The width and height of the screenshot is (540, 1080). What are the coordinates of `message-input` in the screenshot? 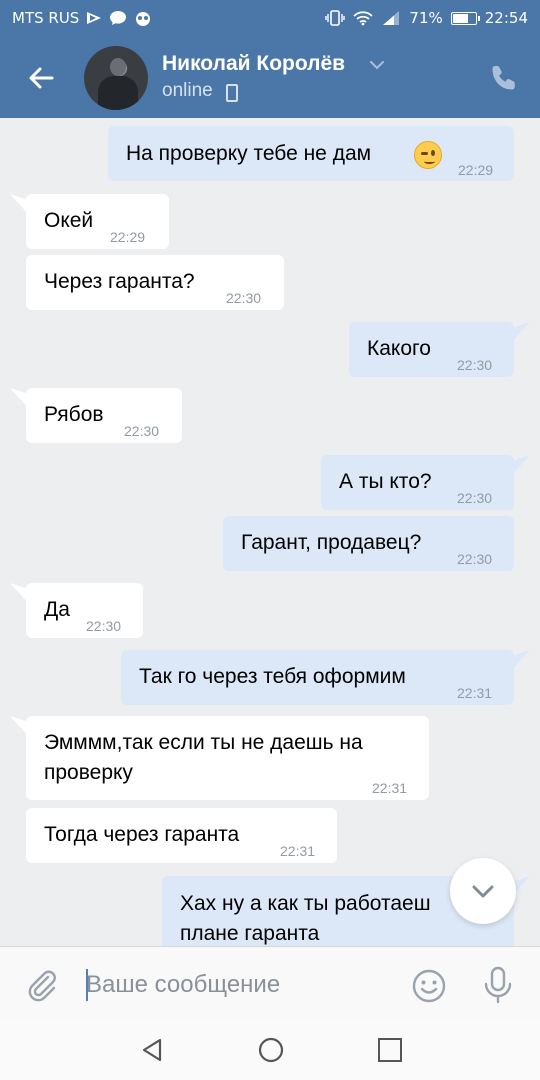 It's located at (246, 985).